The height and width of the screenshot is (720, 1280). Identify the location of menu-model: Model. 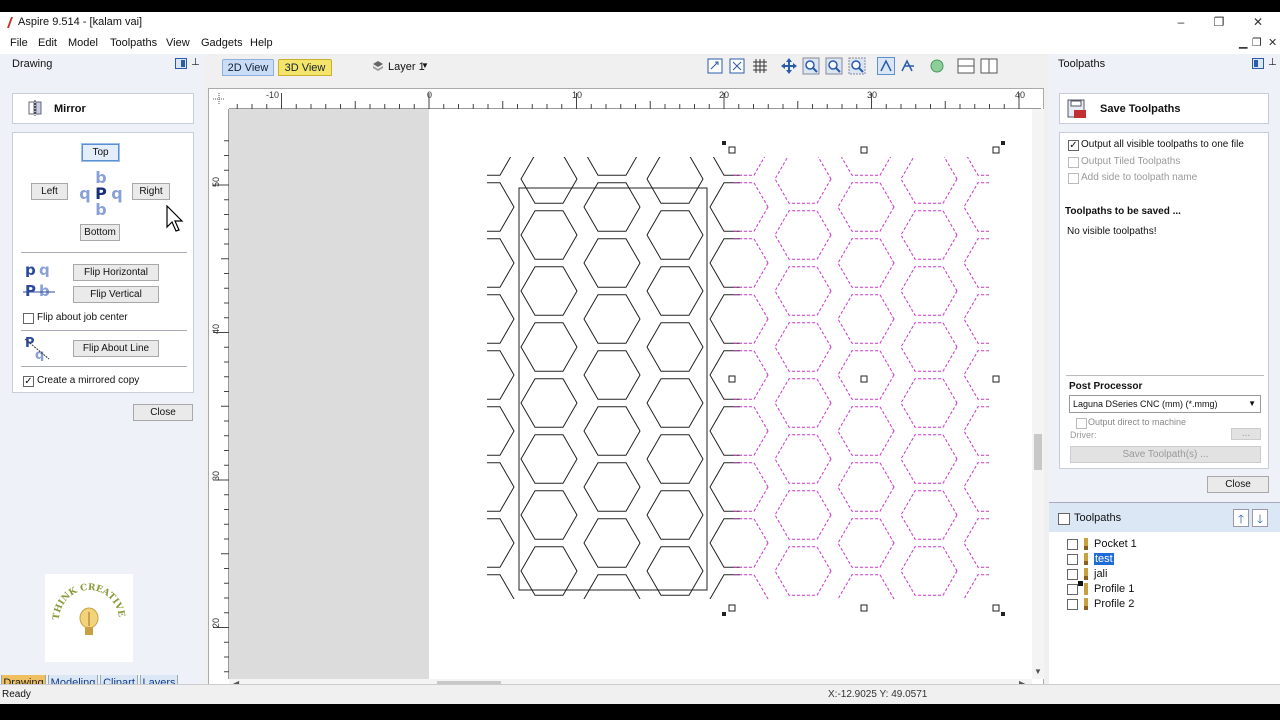
(83, 43).